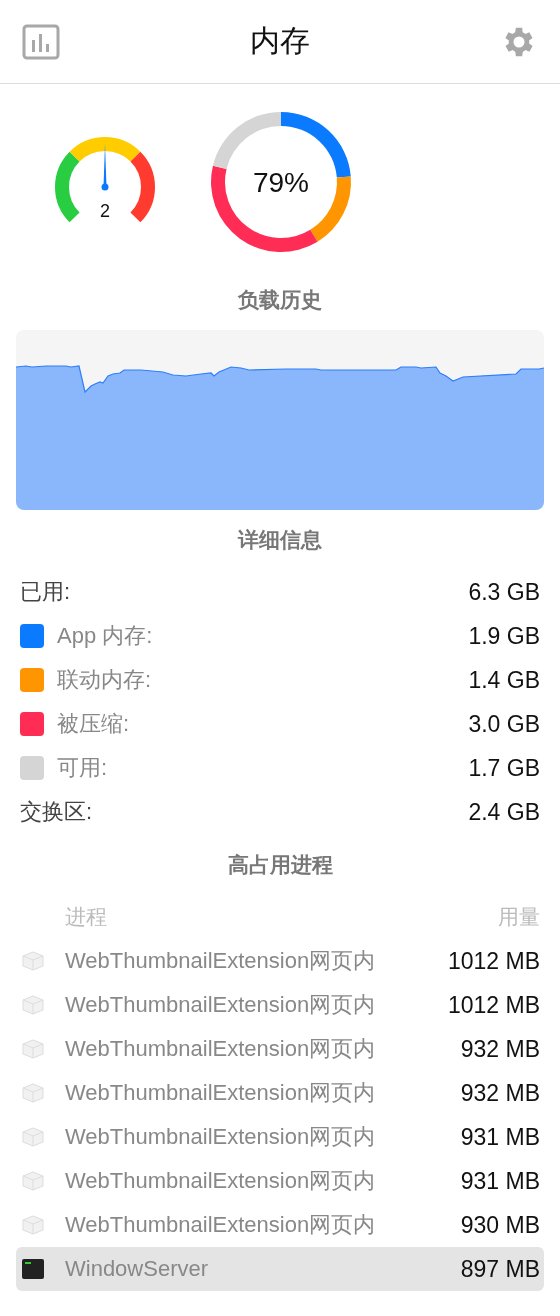 This screenshot has height=1316, width=560. Describe the element at coordinates (105, 211) in the screenshot. I see `gauge-reading: 2` at that location.